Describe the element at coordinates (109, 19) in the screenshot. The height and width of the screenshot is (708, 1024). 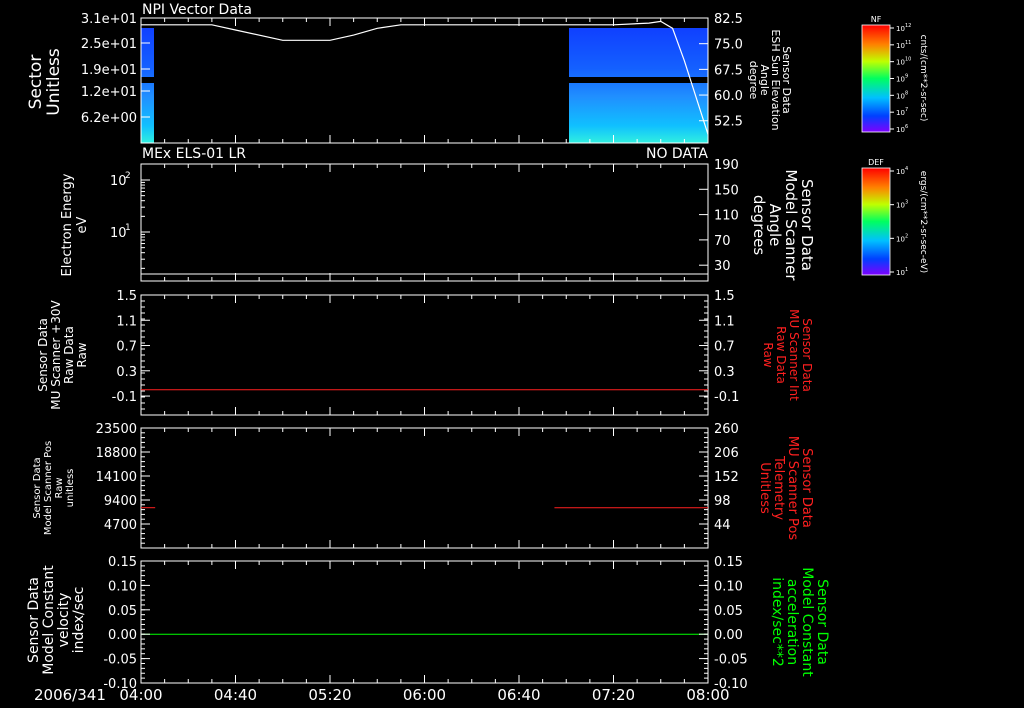
I see `panel1-left-label-0: 3.1e+01` at that location.